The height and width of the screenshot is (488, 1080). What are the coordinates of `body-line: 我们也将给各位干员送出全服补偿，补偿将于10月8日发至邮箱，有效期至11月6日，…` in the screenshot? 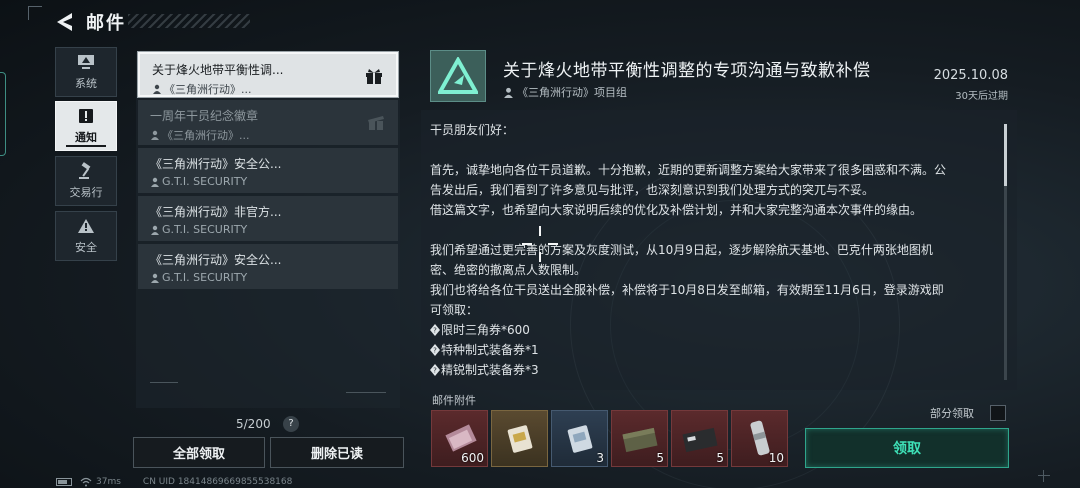 It's located at (687, 290).